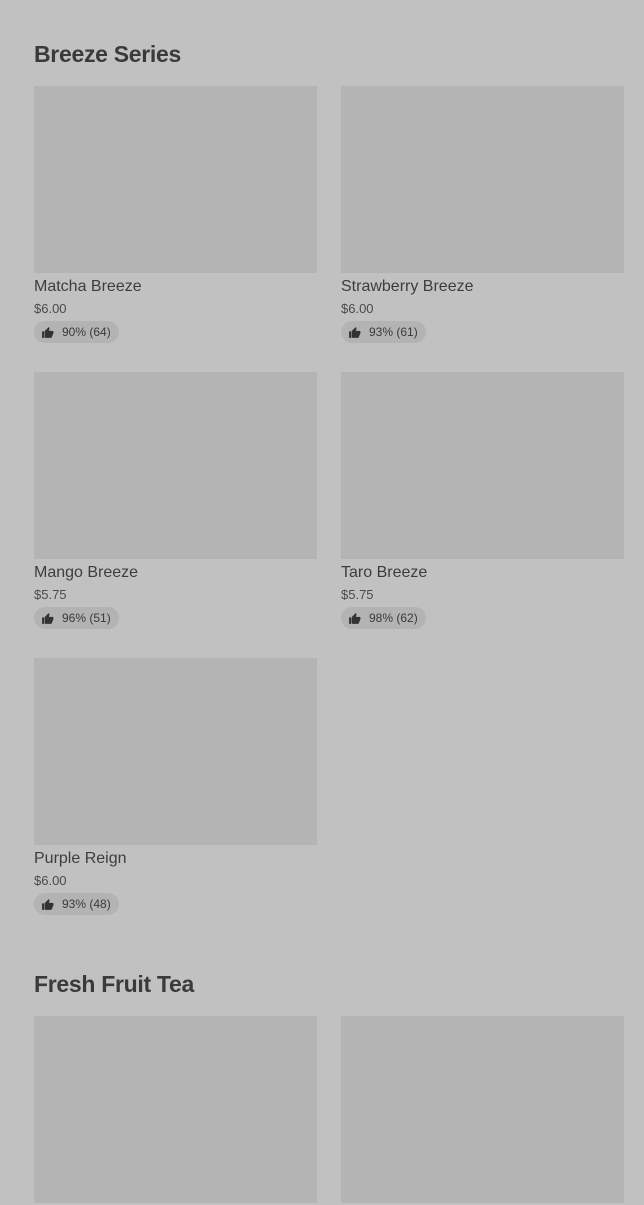 The width and height of the screenshot is (644, 1205). I want to click on menu-item-strawberry-breeze: Strawberry Breeze $6.00 93% (61), so click(482, 215).